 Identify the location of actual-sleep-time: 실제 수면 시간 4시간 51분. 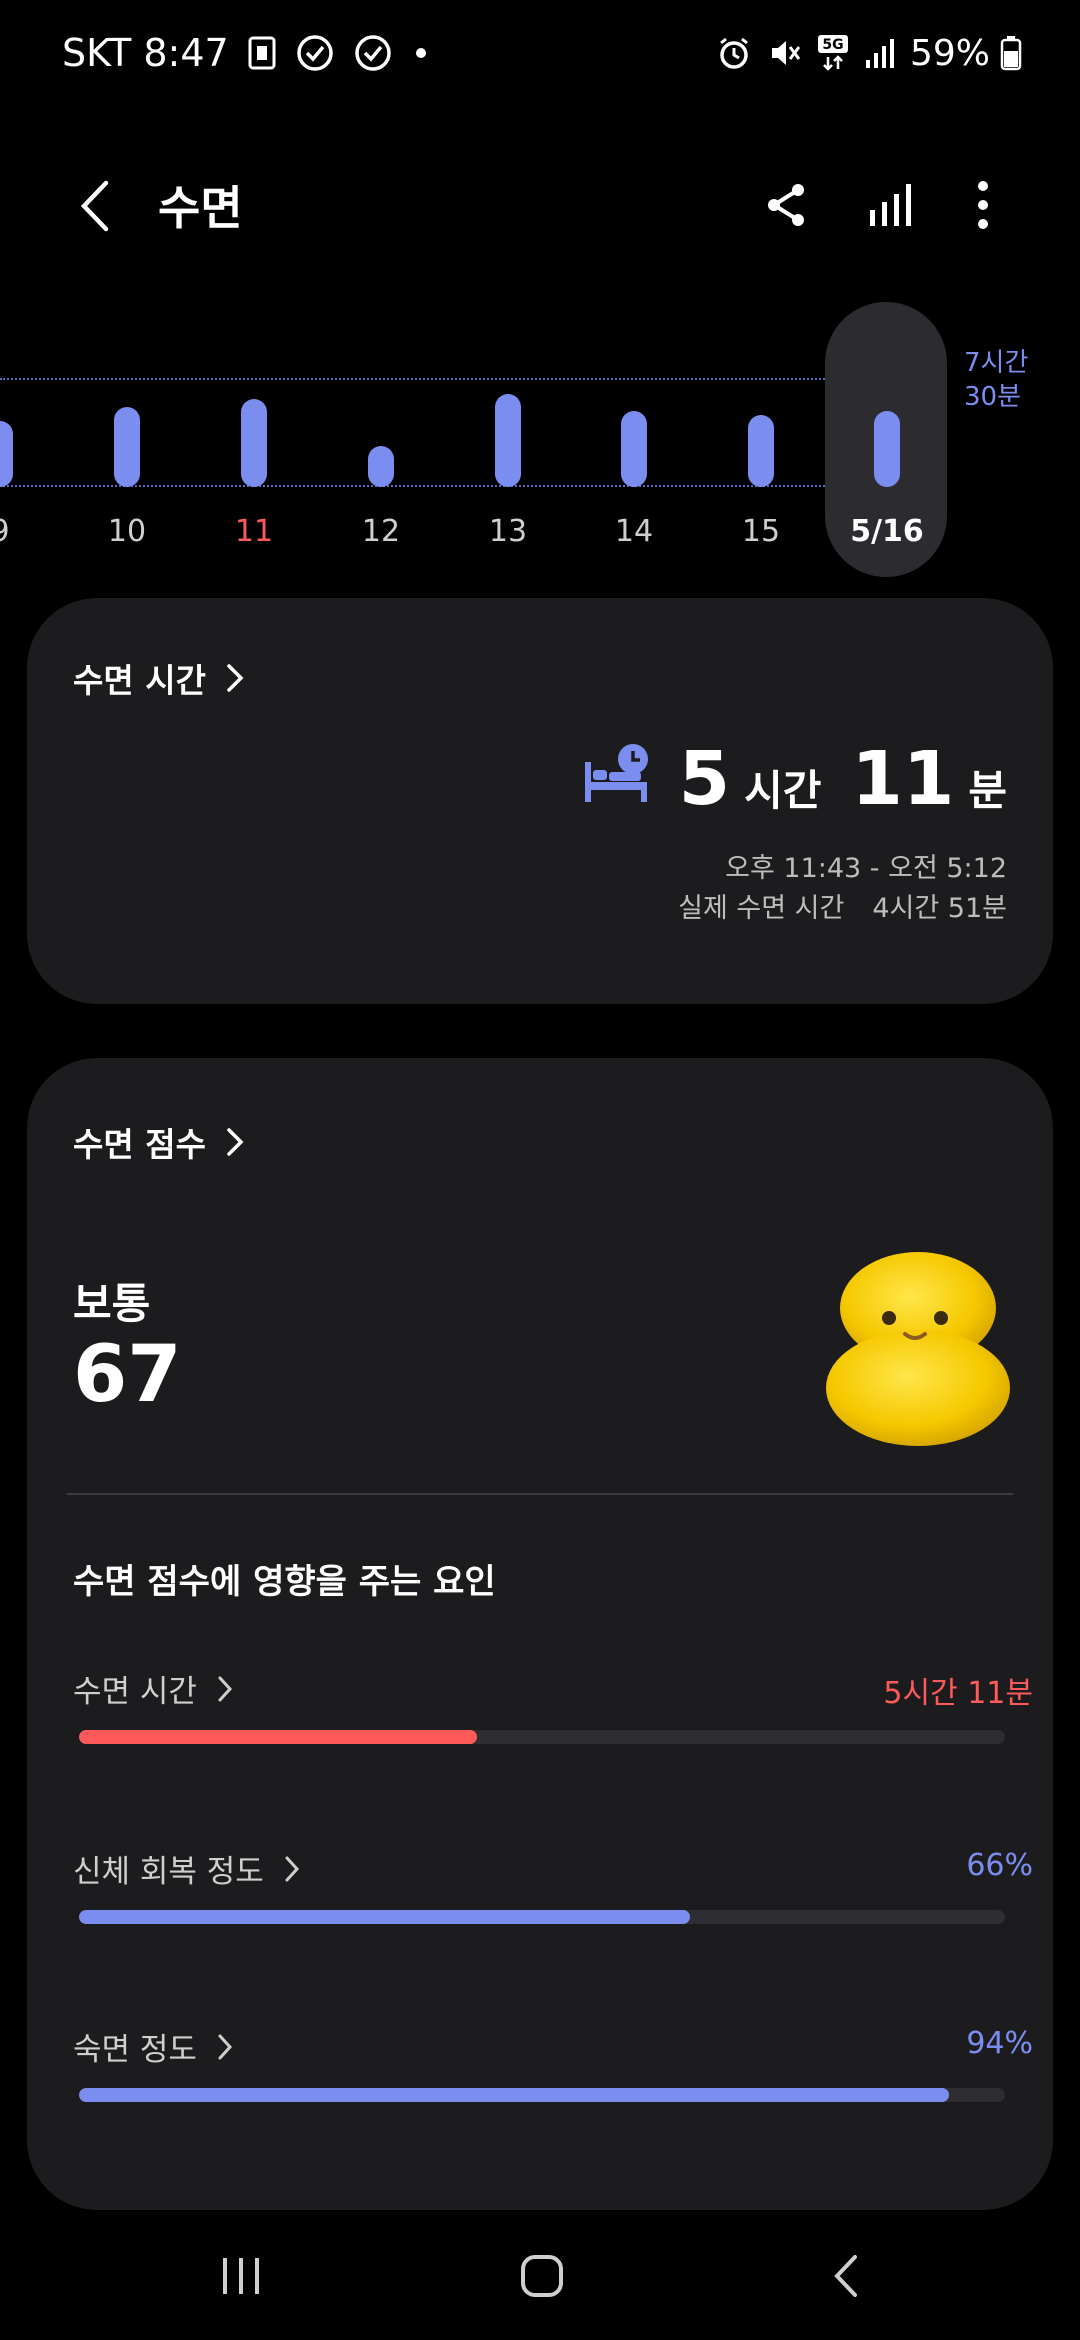
(842, 905).